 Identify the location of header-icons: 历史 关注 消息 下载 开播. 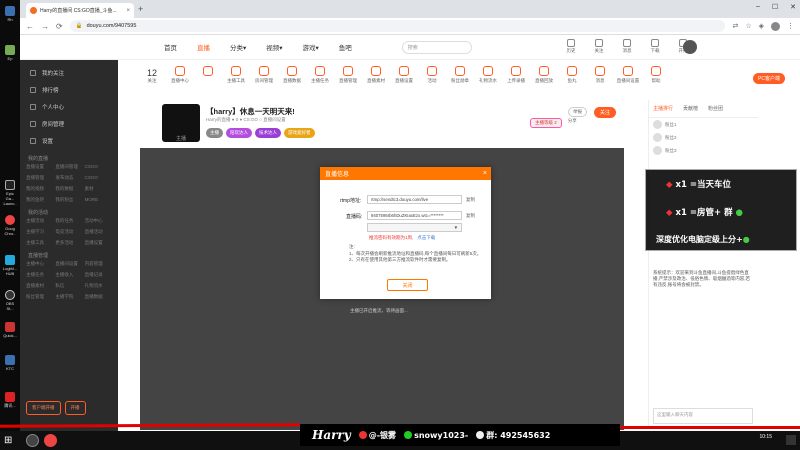
(627, 46).